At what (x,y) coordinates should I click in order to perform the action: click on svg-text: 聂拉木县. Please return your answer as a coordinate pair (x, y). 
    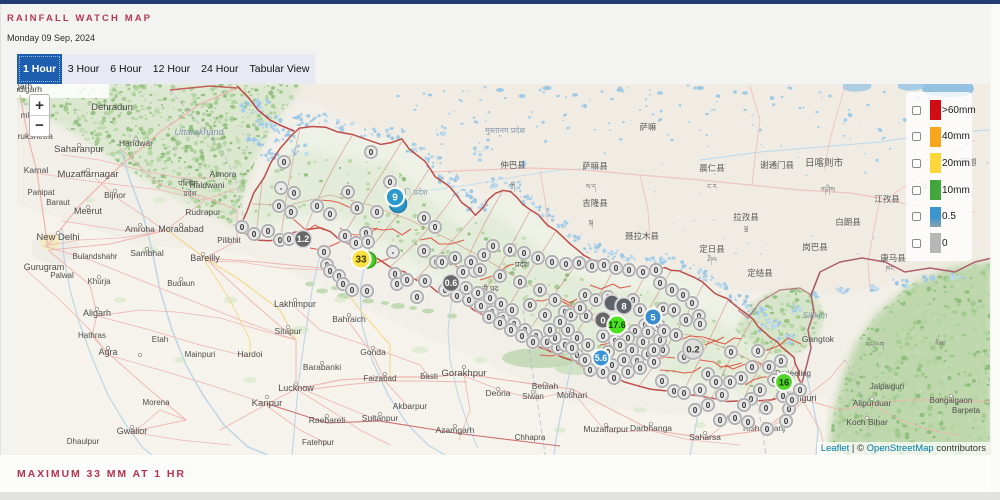
    Looking at the image, I should click on (642, 236).